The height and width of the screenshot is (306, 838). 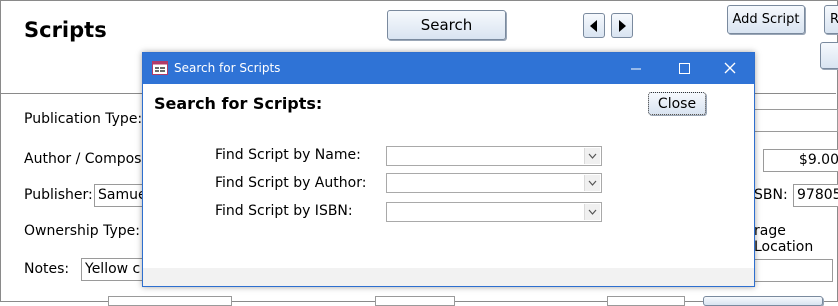 I want to click on dialog-heading: Search for Scripts:, so click(x=238, y=103).